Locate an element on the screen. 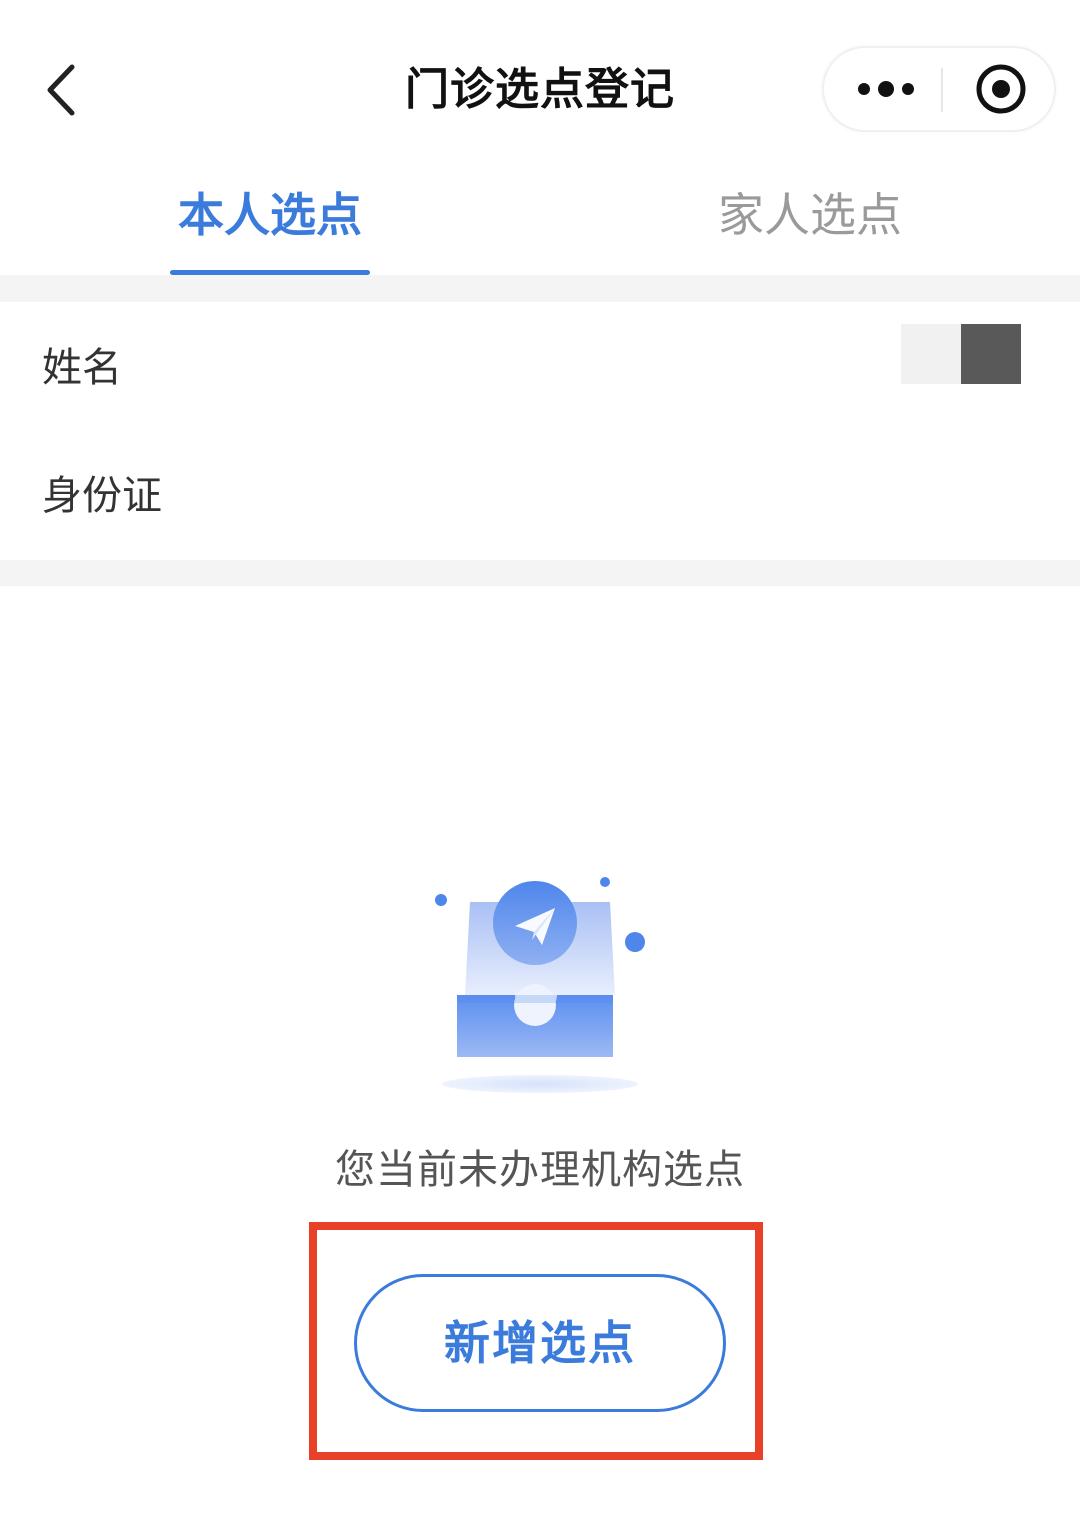 This screenshot has width=1080, height=1526. back-button is located at coordinates (65, 90).